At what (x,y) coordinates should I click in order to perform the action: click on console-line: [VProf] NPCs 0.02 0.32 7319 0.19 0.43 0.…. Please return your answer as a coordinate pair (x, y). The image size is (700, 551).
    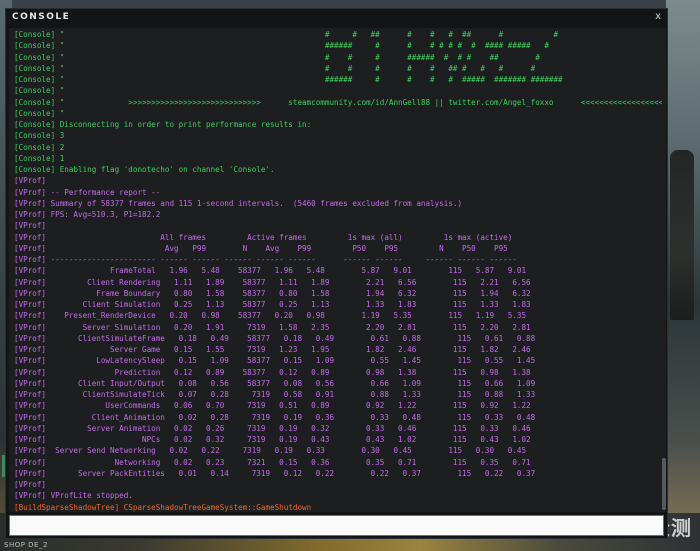
    Looking at the image, I should click on (272, 439).